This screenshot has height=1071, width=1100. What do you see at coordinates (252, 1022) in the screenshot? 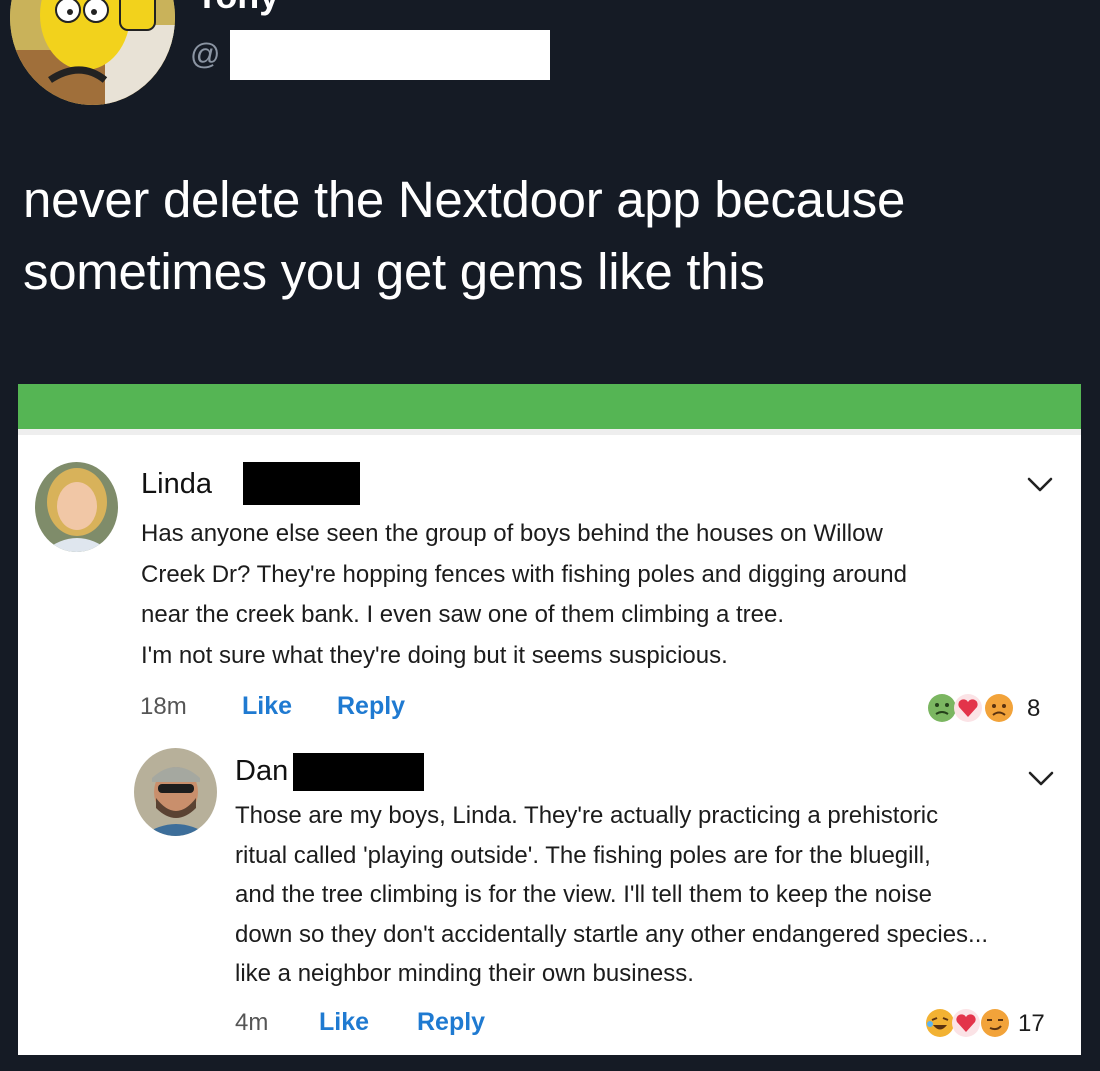
I see `comment-timestamp: 4m` at bounding box center [252, 1022].